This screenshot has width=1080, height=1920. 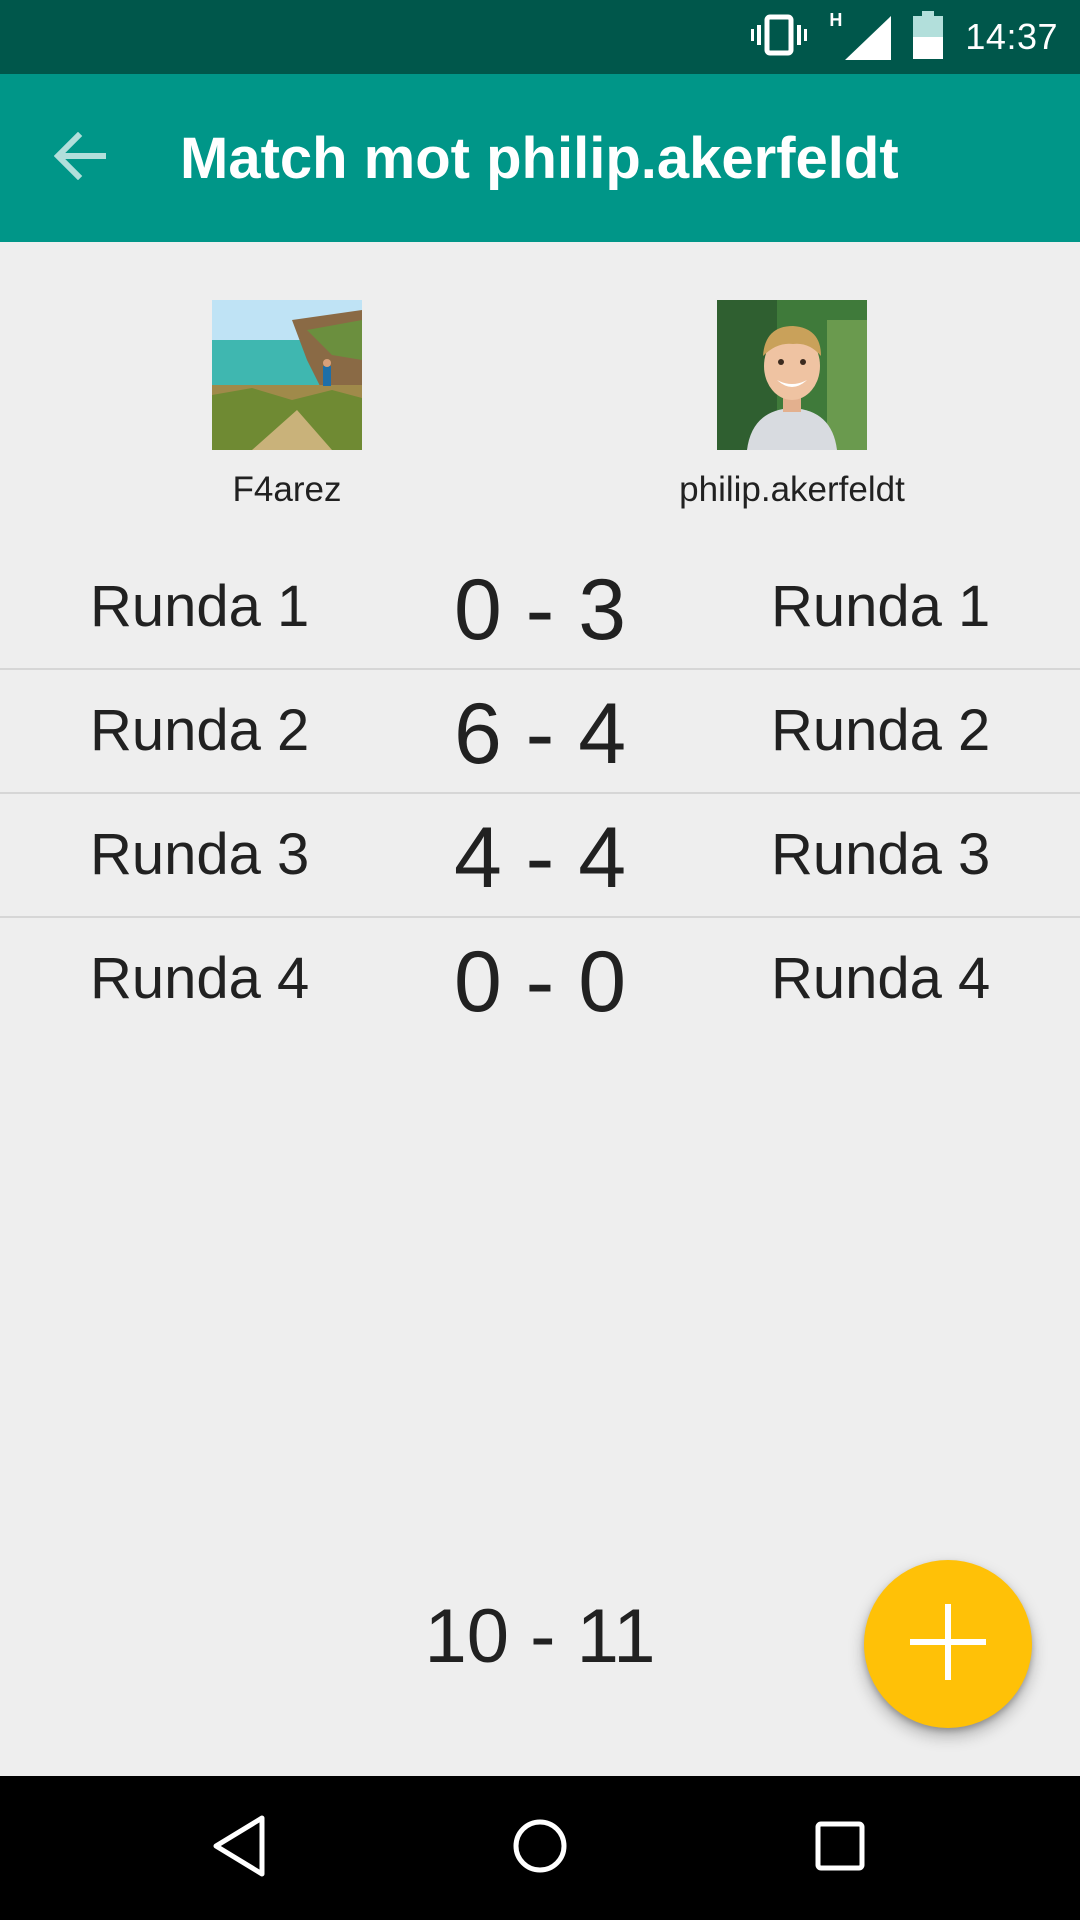 I want to click on page-title: Match mot philip.akerfeldt, so click(x=539, y=158).